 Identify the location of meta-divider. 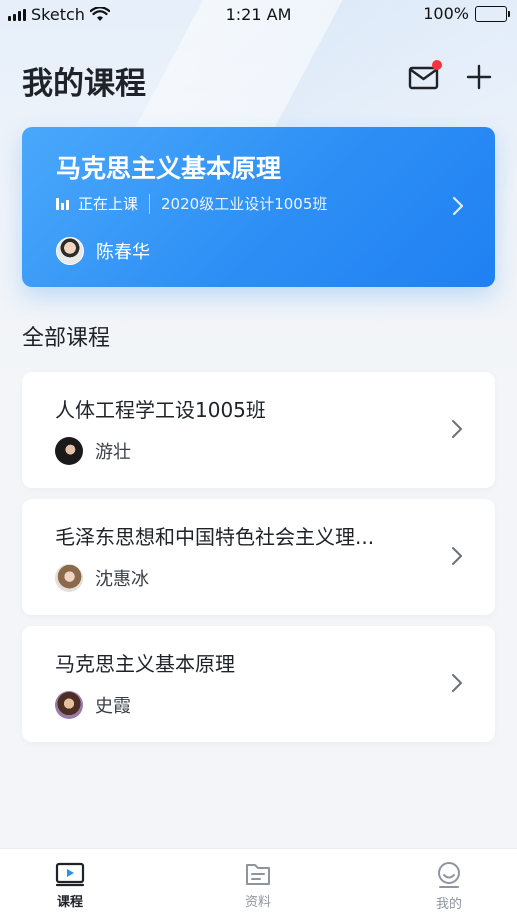
(150, 203).